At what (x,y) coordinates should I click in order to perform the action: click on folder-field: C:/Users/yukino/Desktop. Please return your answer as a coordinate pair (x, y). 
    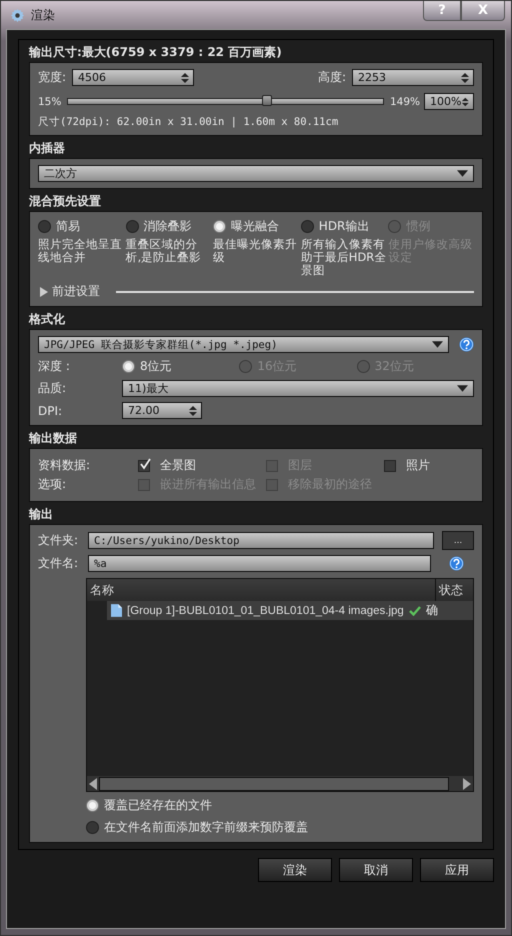
    Looking at the image, I should click on (261, 540).